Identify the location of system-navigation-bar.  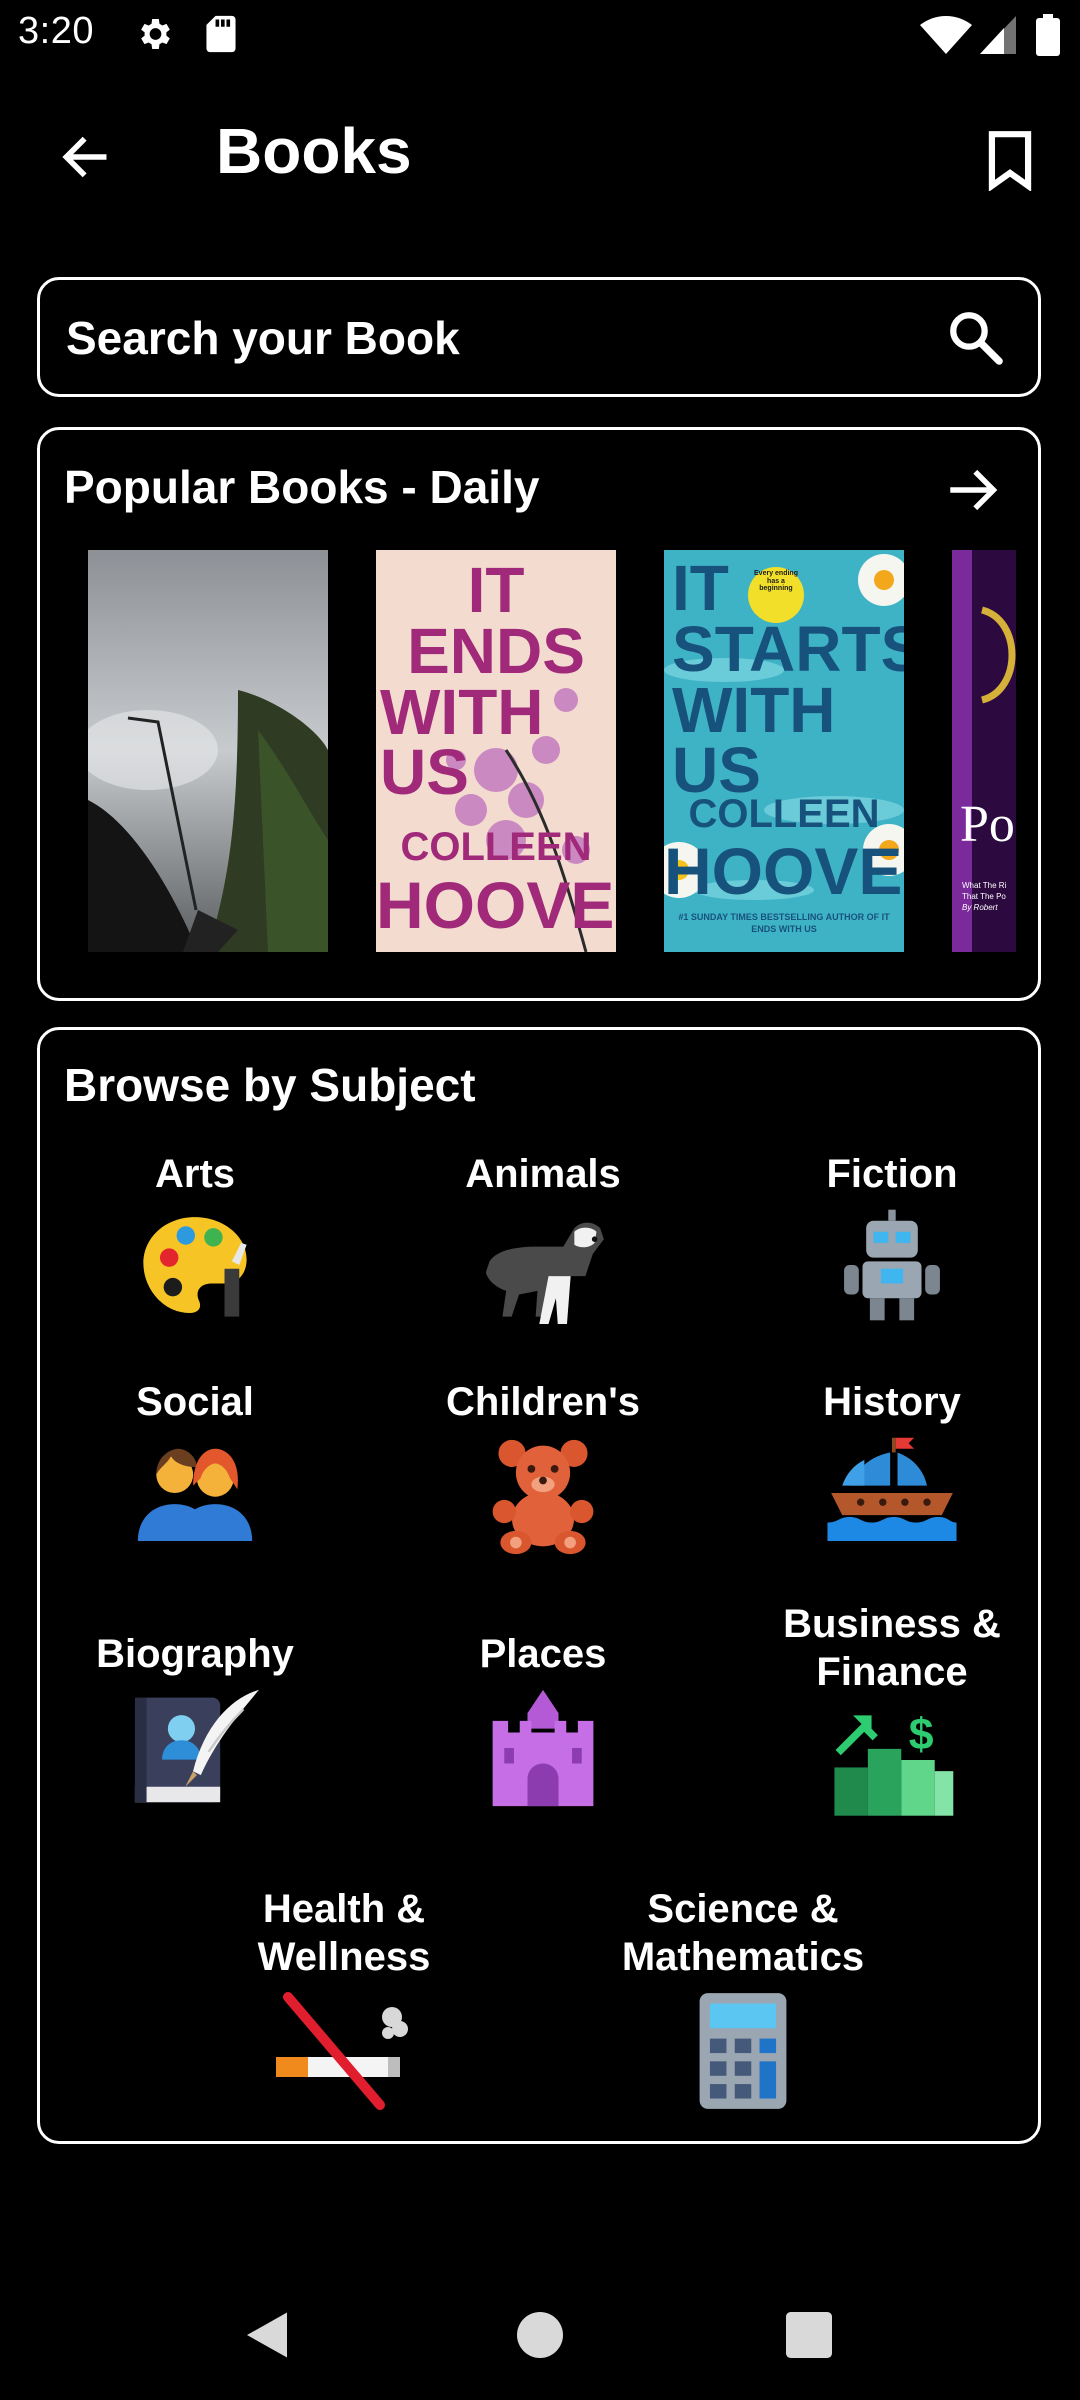
(540, 2330).